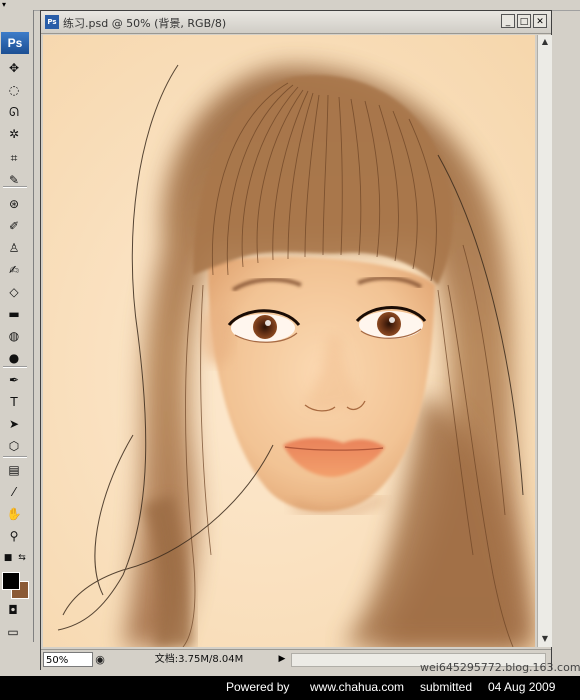  Describe the element at coordinates (522, 687) in the screenshot. I see `submitted-date: 04 Aug 2009` at that location.